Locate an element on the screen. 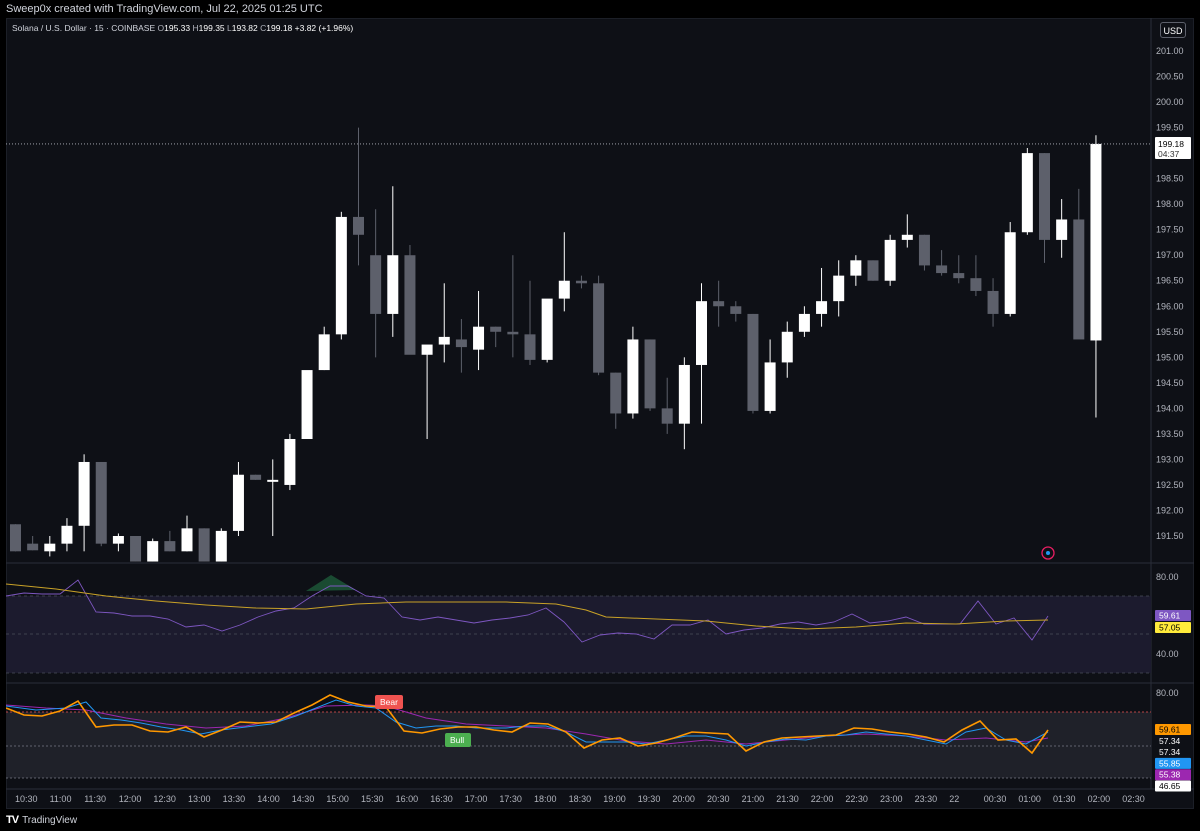  price-axis-label: 194.00 is located at coordinates (1170, 408).